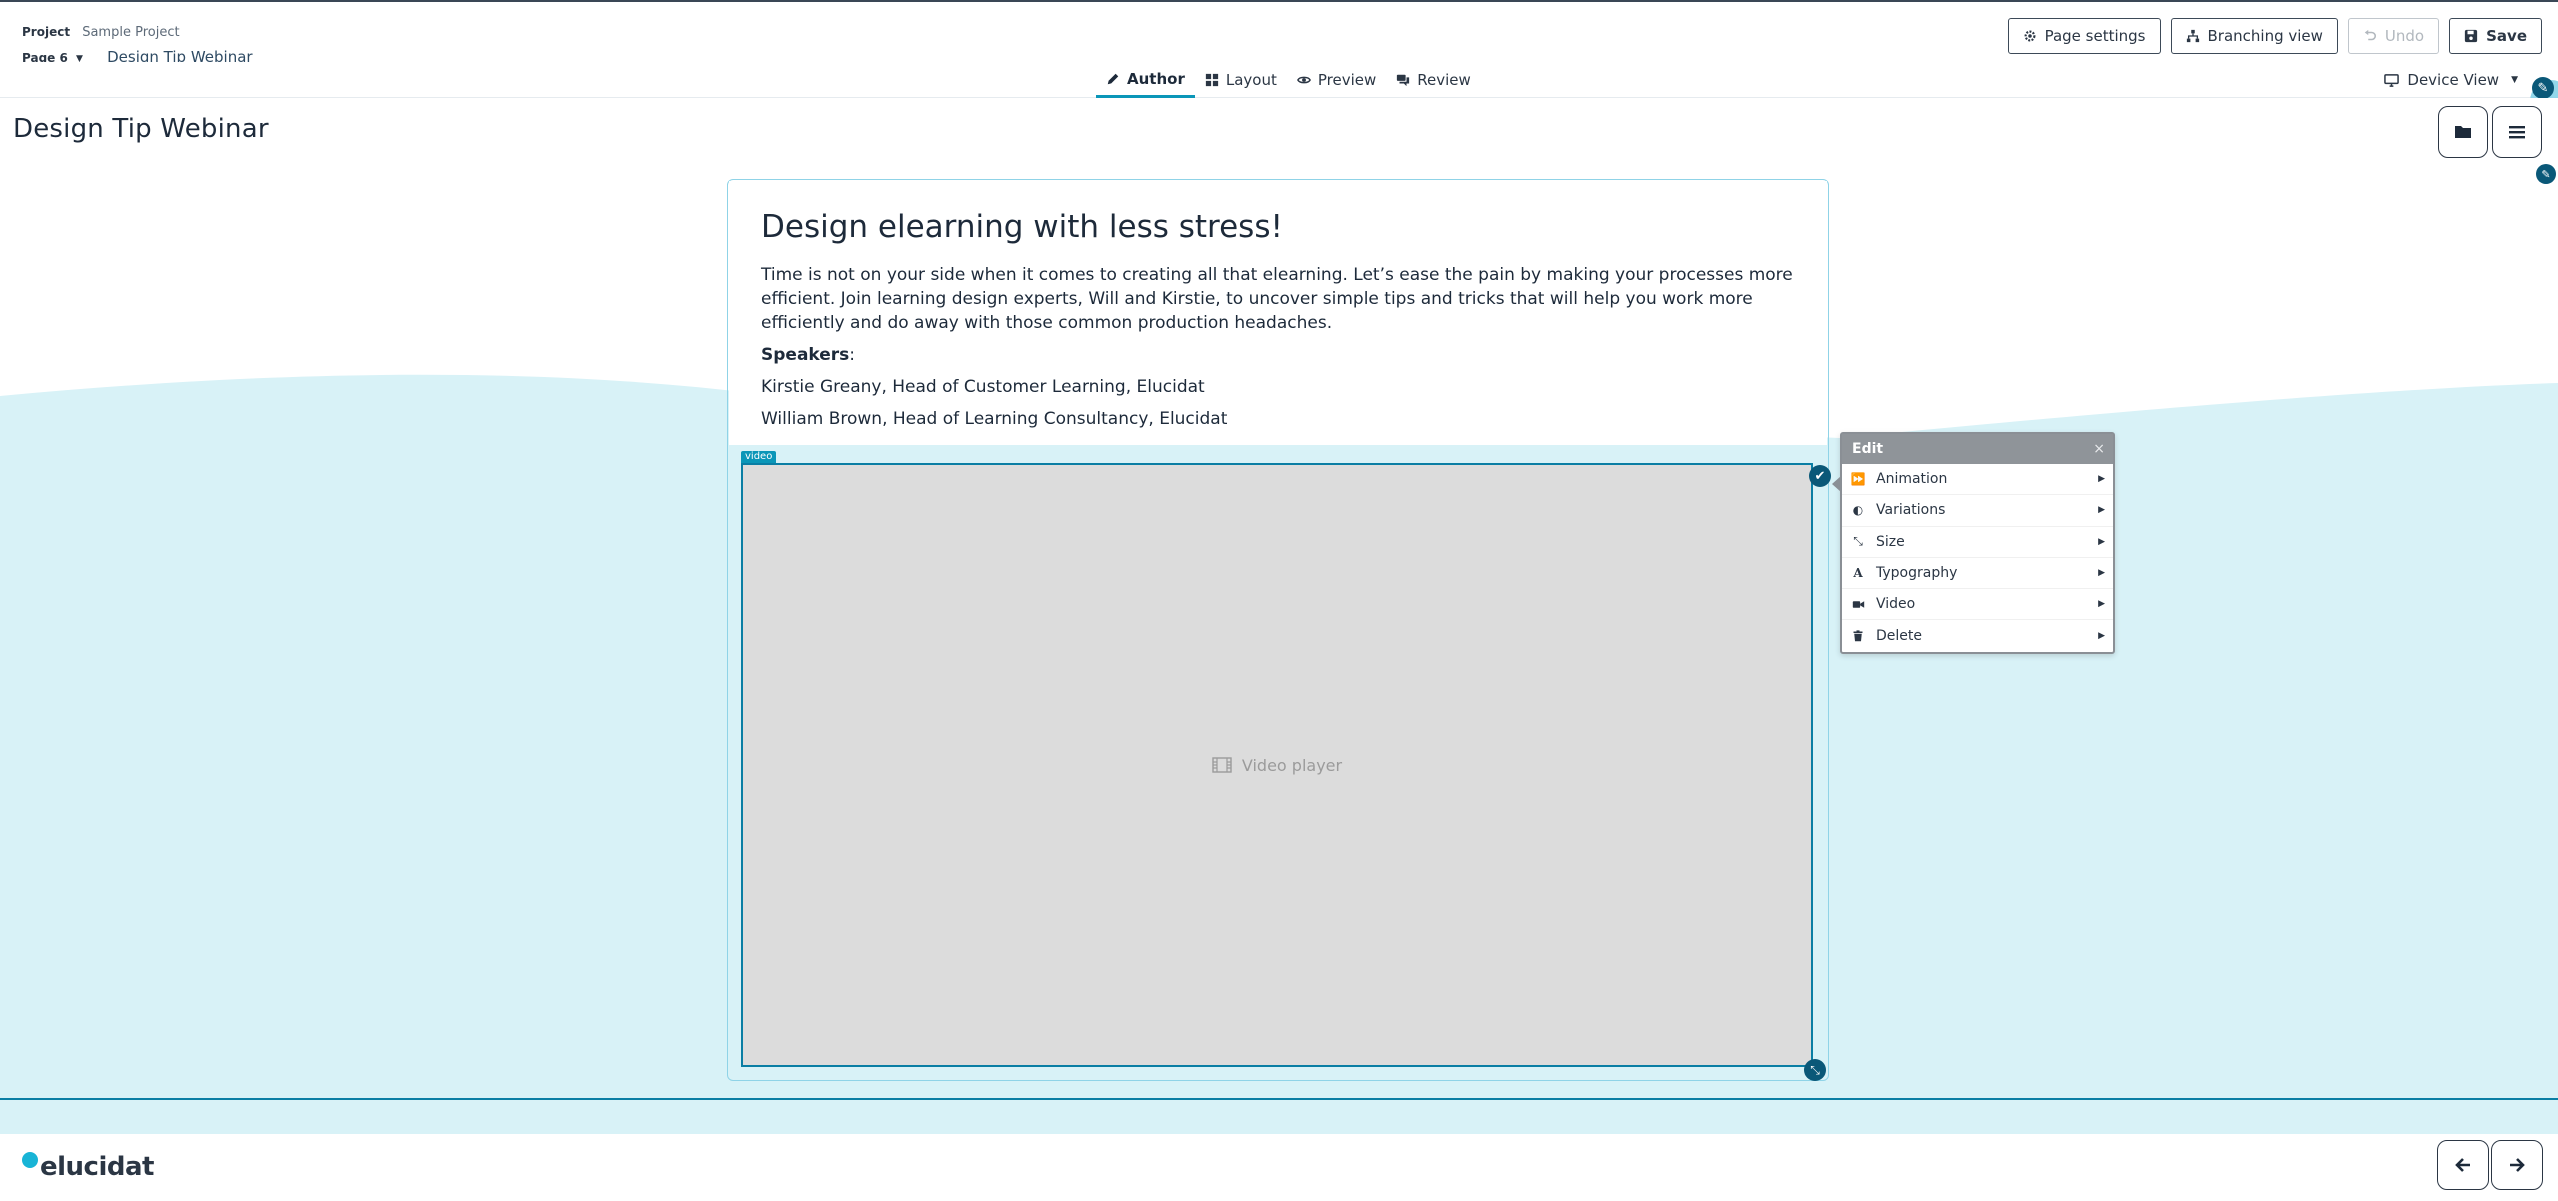 Image resolution: width=2558 pixels, height=1201 pixels. Describe the element at coordinates (2192, 36) in the screenshot. I see `sitemap-icon` at that location.